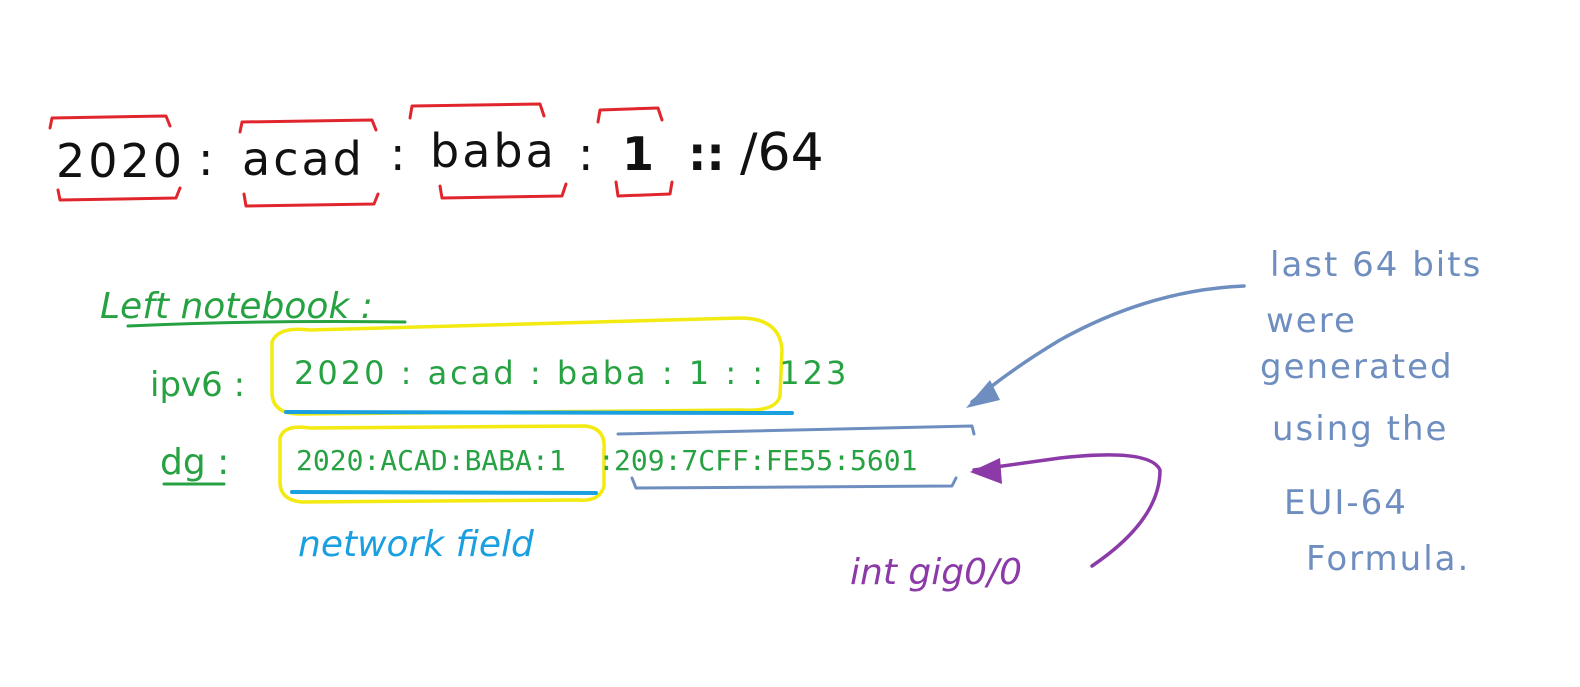 The width and height of the screenshot is (1580, 687). What do you see at coordinates (194, 462) in the screenshot?
I see `dg-label: dg :` at bounding box center [194, 462].